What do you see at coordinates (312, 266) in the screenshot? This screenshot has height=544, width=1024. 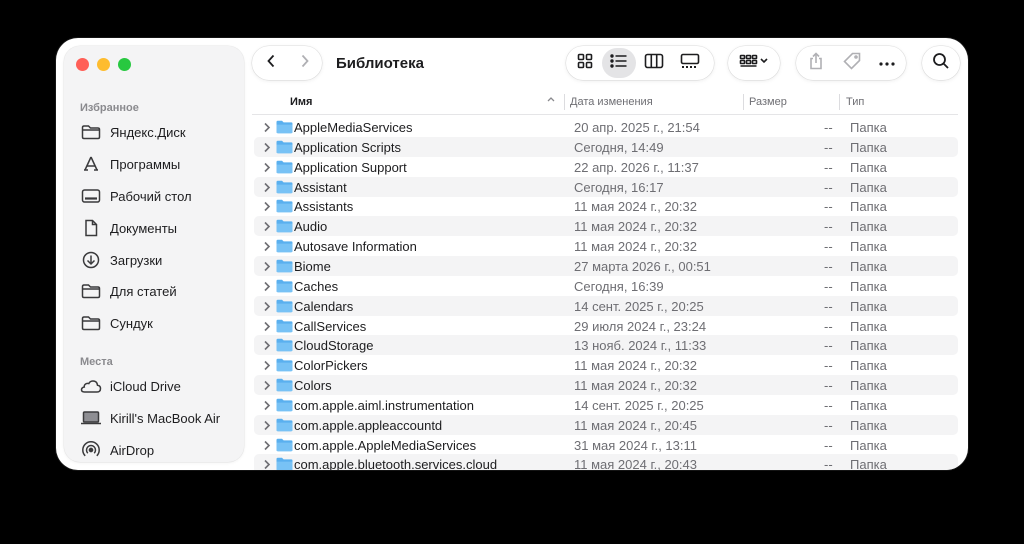 I see `file-name: Biome` at bounding box center [312, 266].